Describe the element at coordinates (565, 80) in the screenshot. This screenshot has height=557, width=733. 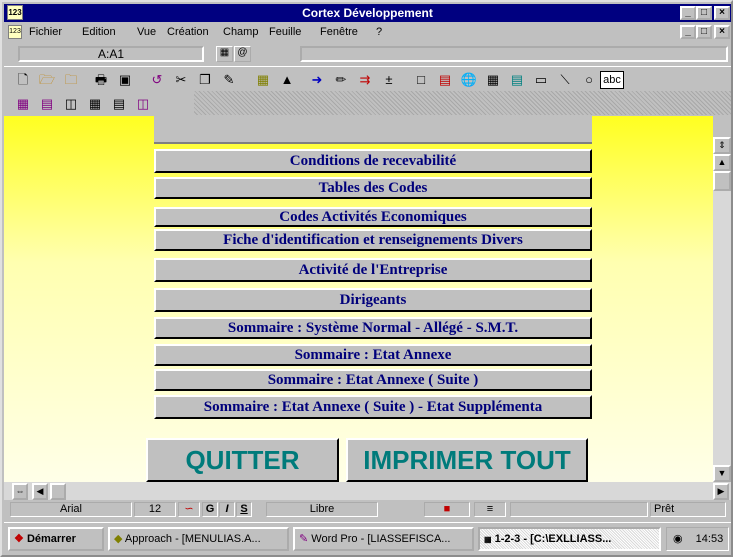
I see `line-icon: ⟍` at that location.